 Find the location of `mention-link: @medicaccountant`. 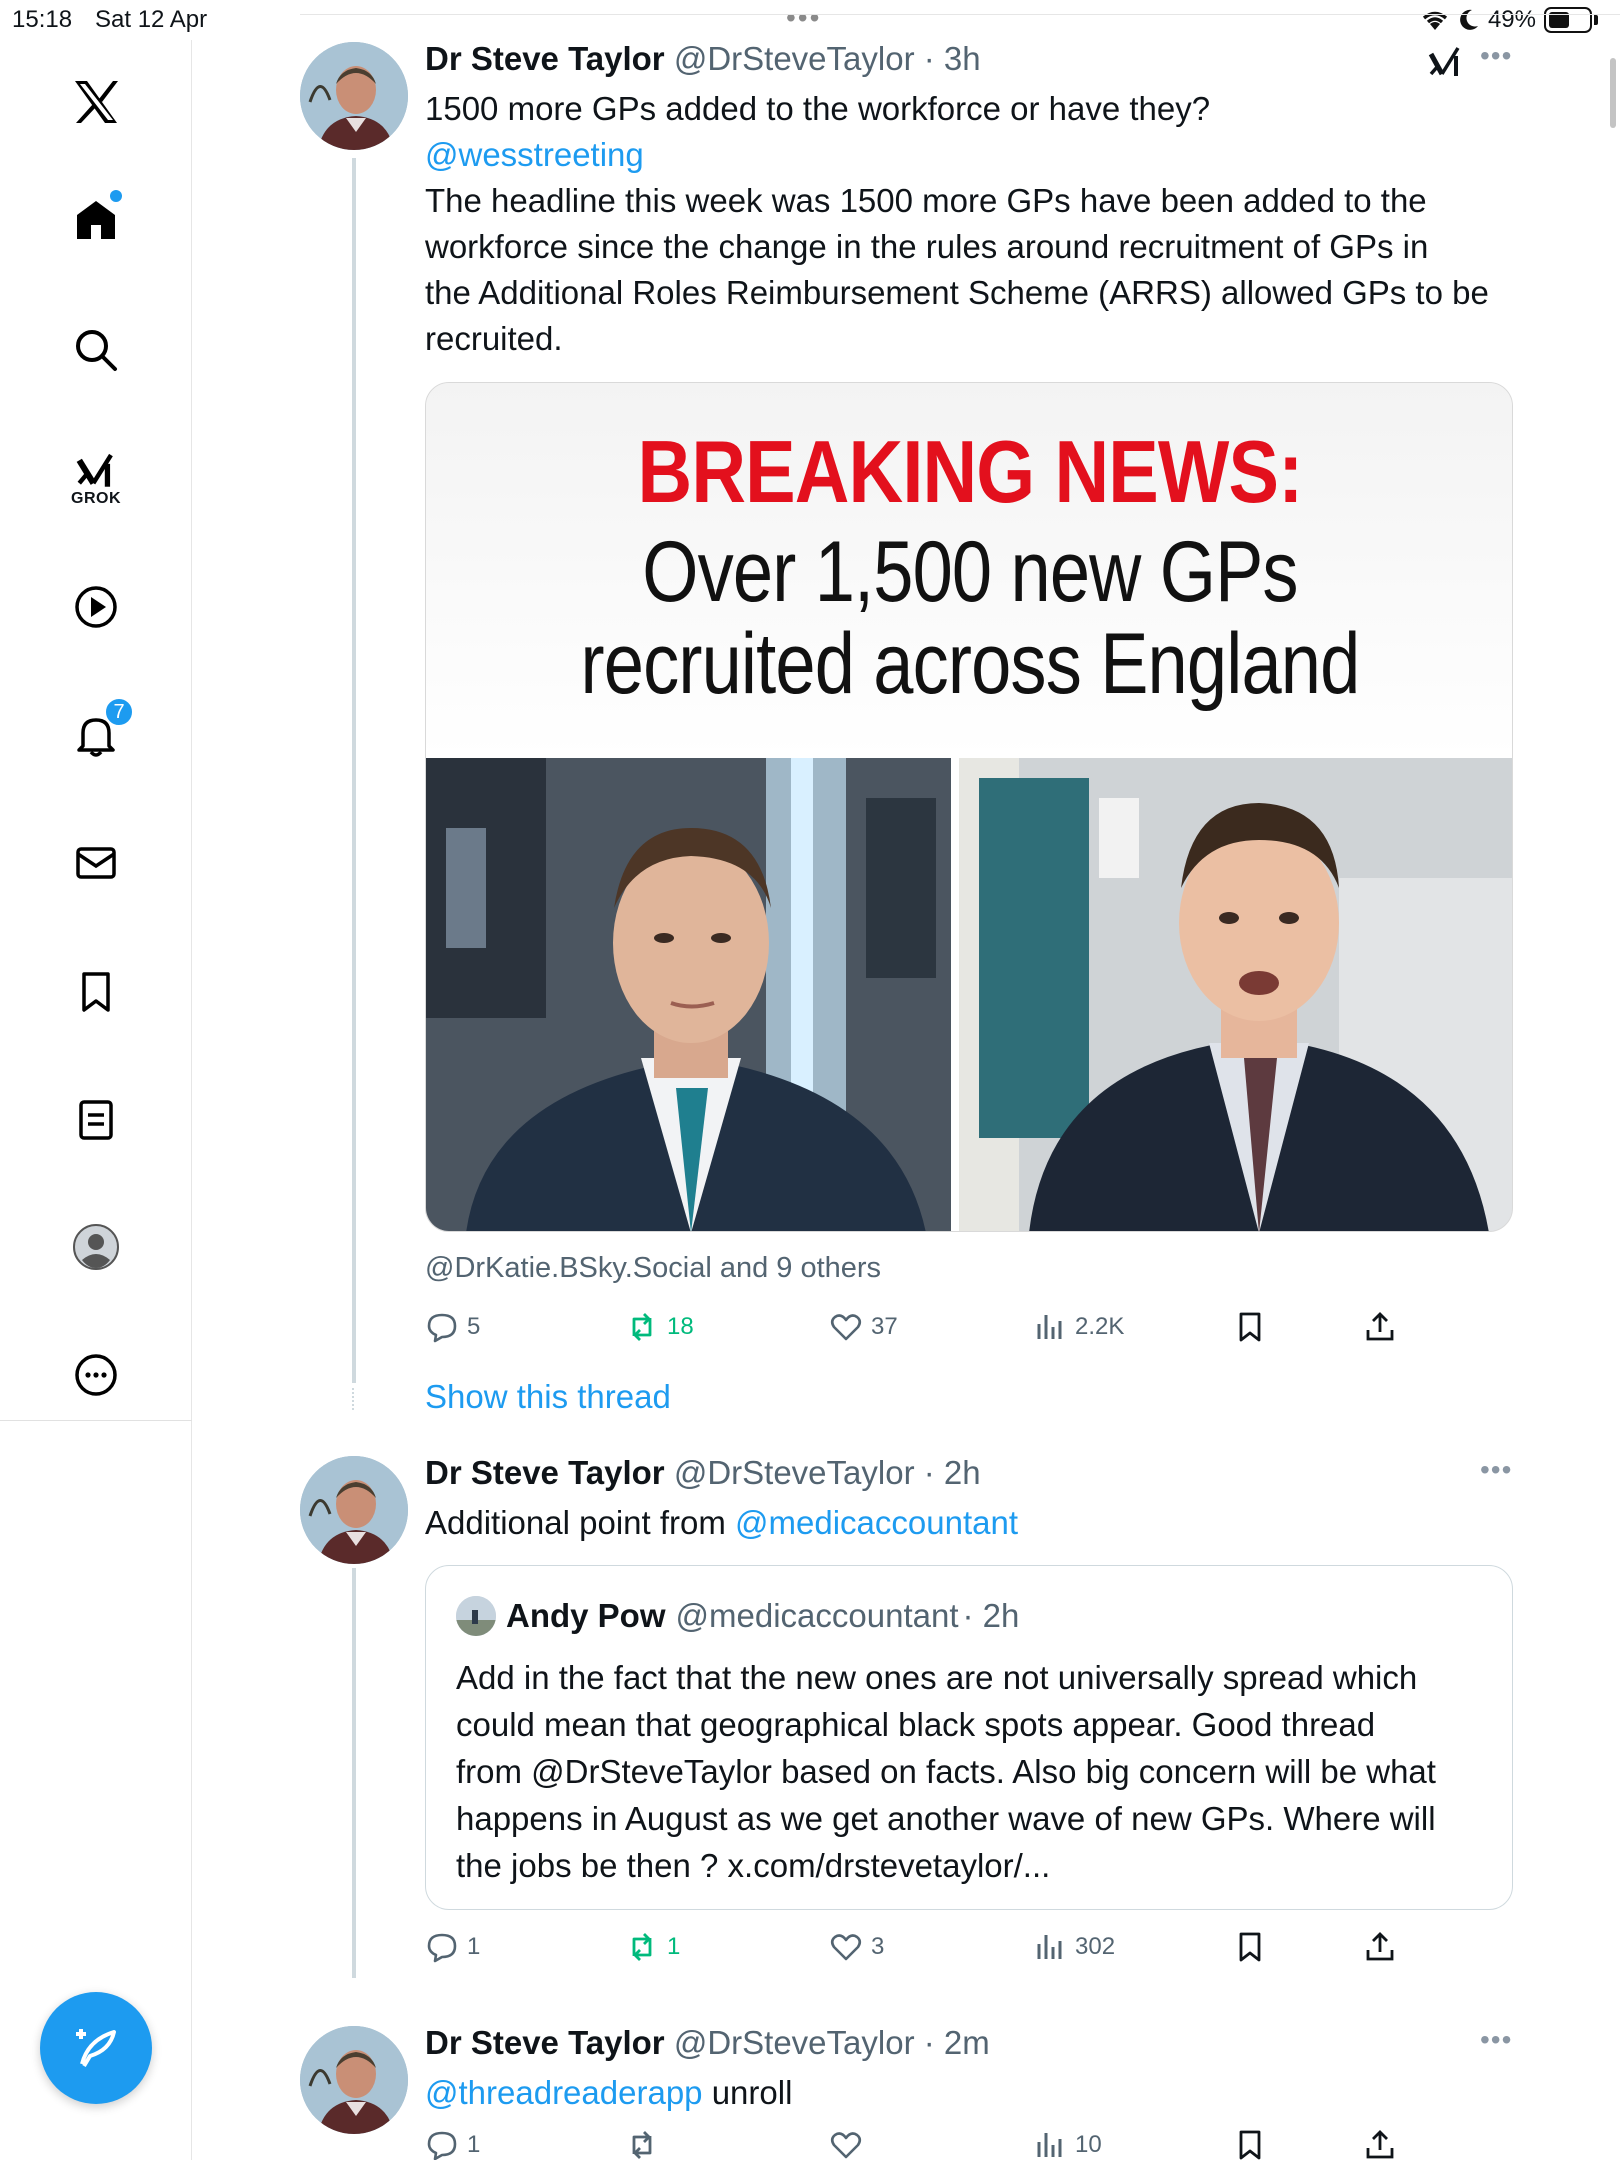

mention-link: @medicaccountant is located at coordinates (876, 1522).